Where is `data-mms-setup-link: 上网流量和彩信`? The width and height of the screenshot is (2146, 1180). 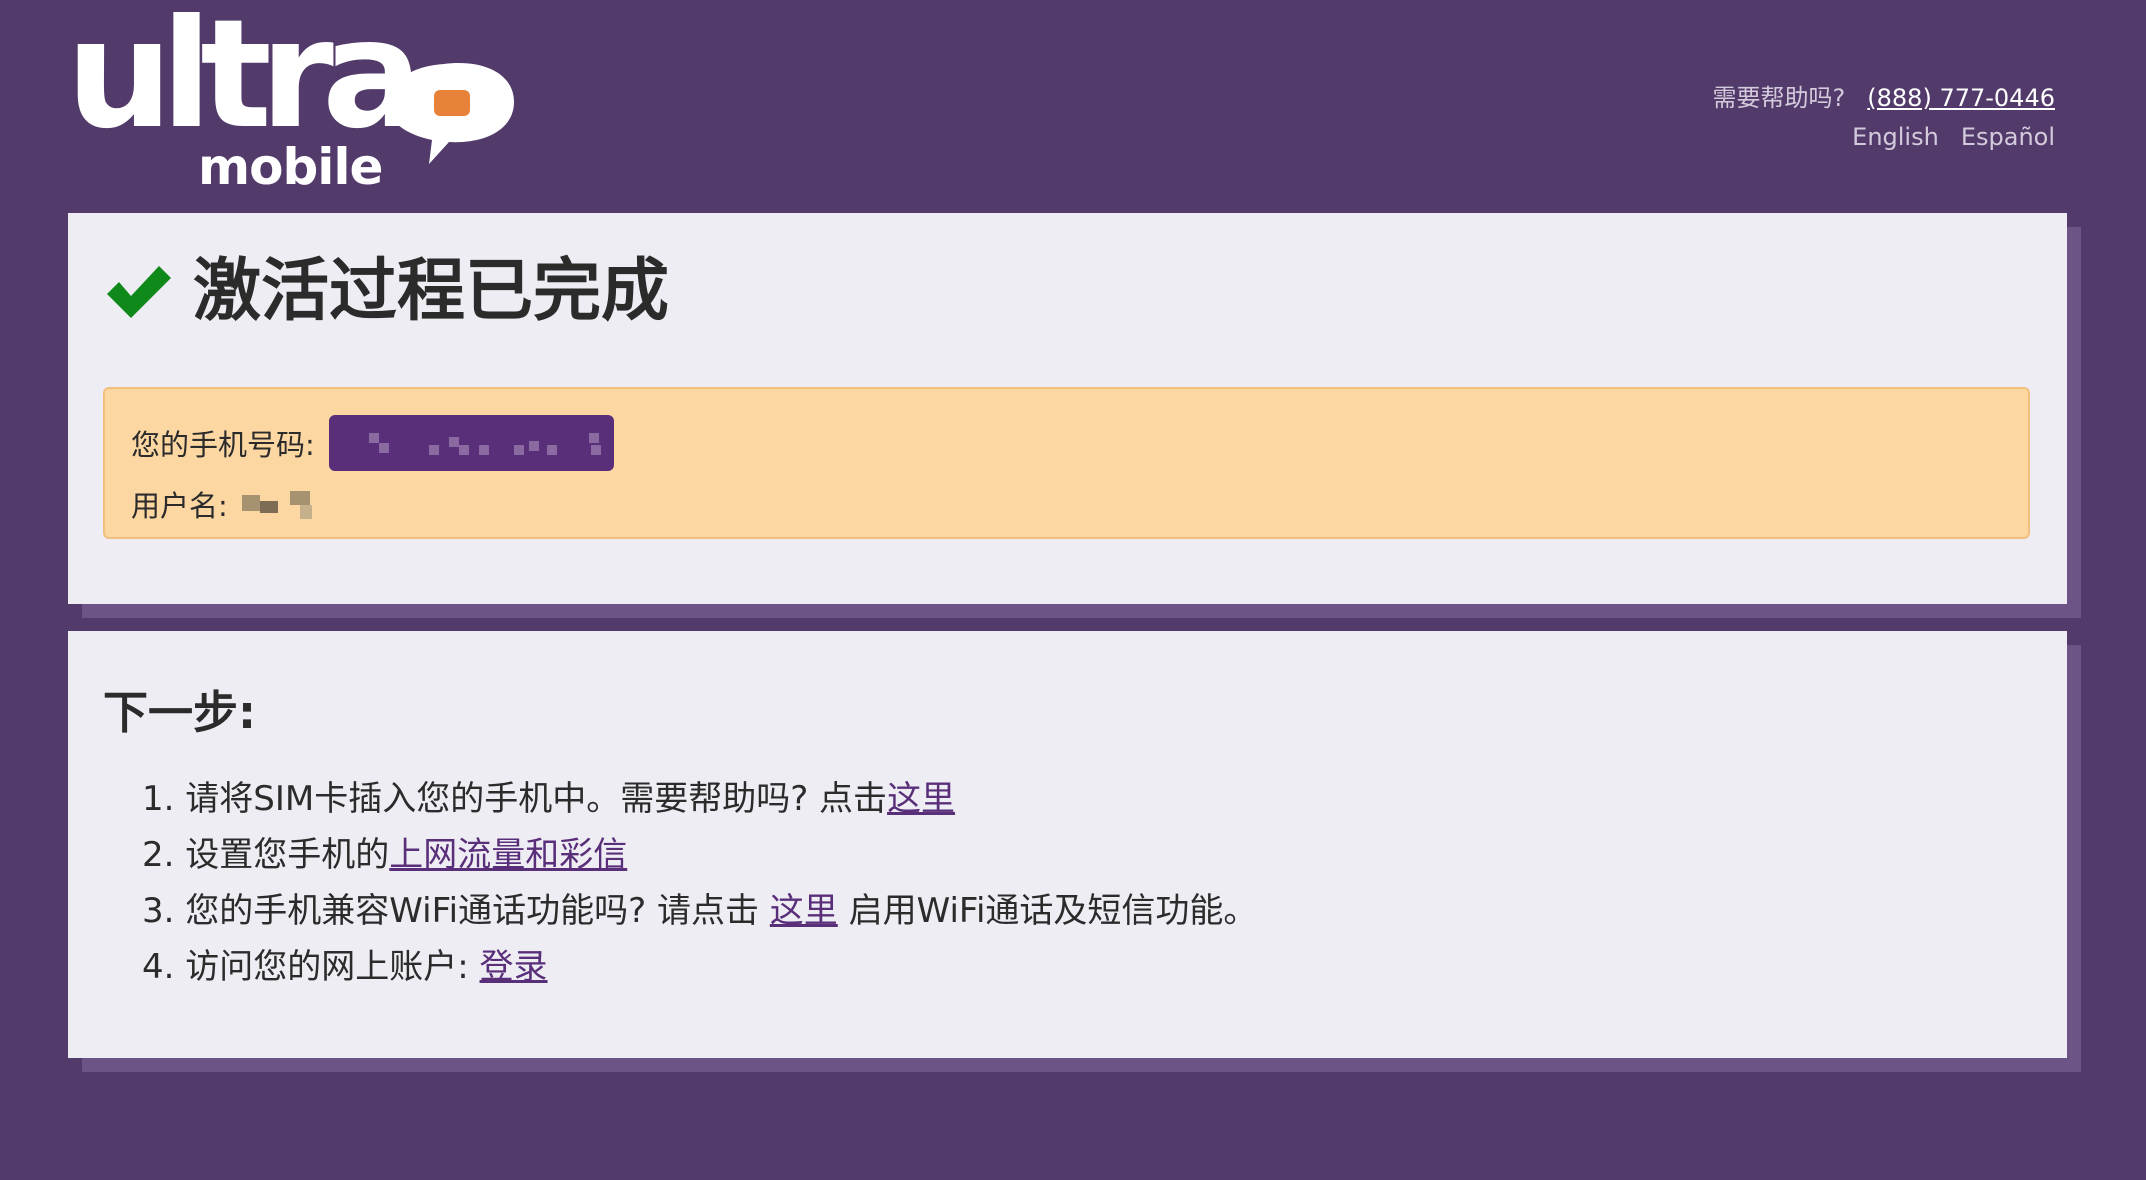 data-mms-setup-link: 上网流量和彩信 is located at coordinates (508, 855).